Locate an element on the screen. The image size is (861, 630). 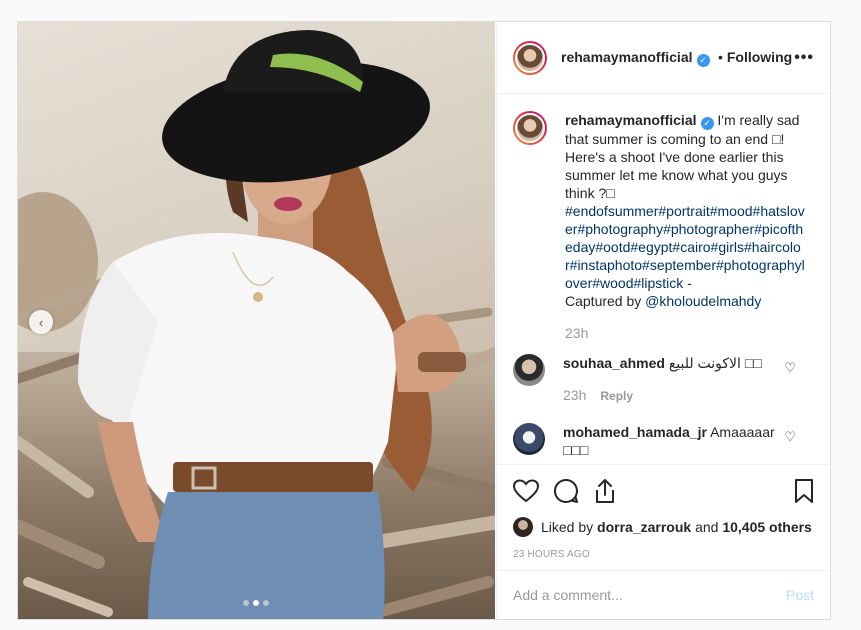
caption-timestamp: 23h is located at coordinates (576, 333).